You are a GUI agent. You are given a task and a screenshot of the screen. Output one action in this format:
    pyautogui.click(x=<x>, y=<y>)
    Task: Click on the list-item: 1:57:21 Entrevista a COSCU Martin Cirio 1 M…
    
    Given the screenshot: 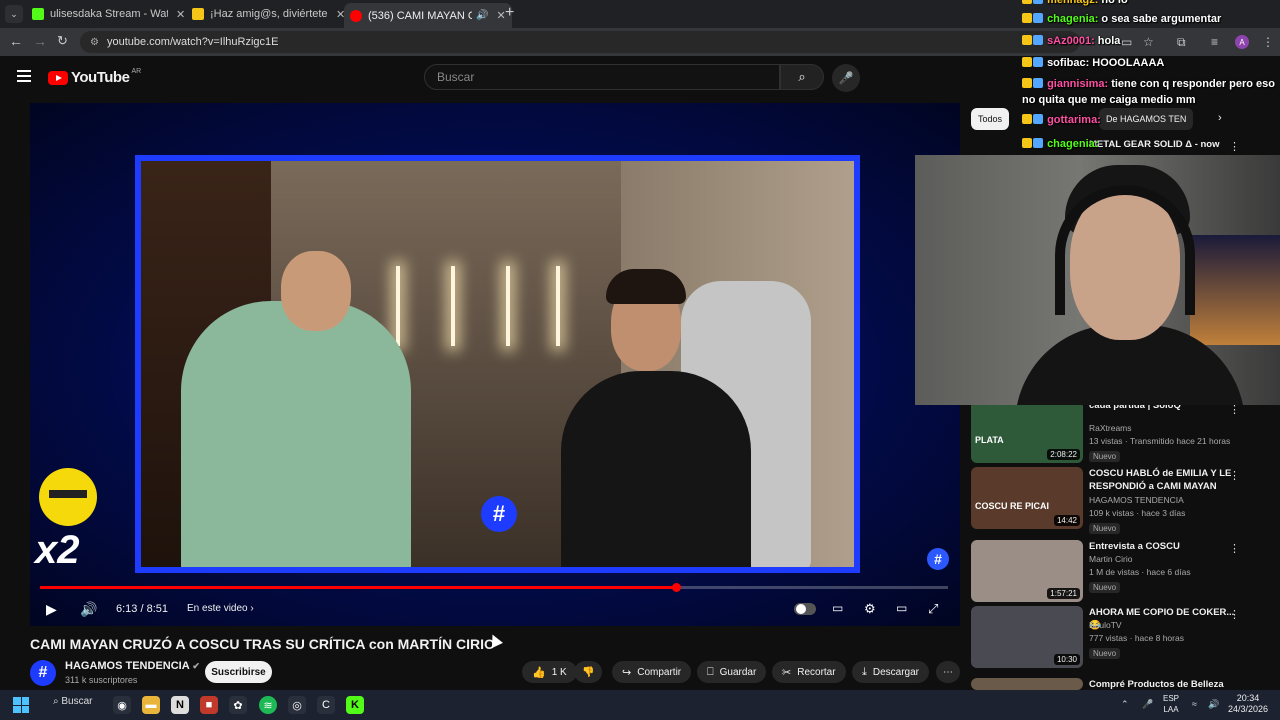 What is the action you would take?
    pyautogui.click(x=1121, y=572)
    